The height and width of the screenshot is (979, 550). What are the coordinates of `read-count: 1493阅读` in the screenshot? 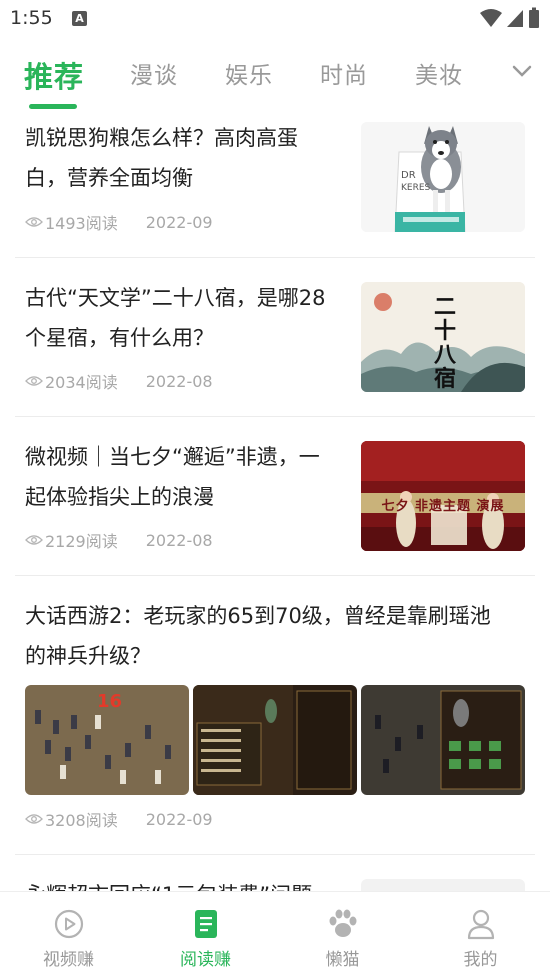 It's located at (81, 223).